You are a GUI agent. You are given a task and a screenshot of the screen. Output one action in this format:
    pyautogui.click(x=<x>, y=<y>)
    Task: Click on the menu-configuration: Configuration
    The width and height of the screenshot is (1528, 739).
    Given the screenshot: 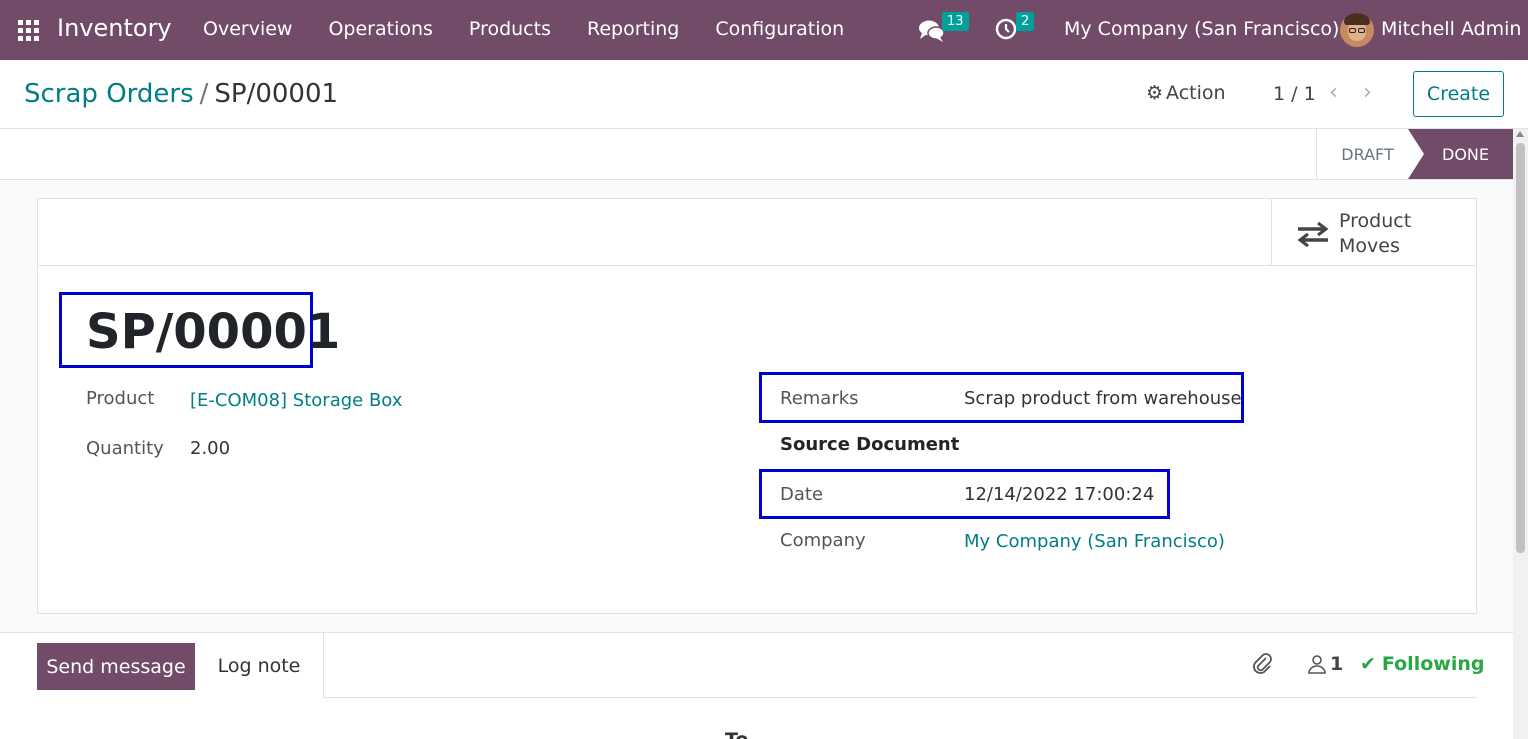 What is the action you would take?
    pyautogui.click(x=779, y=29)
    